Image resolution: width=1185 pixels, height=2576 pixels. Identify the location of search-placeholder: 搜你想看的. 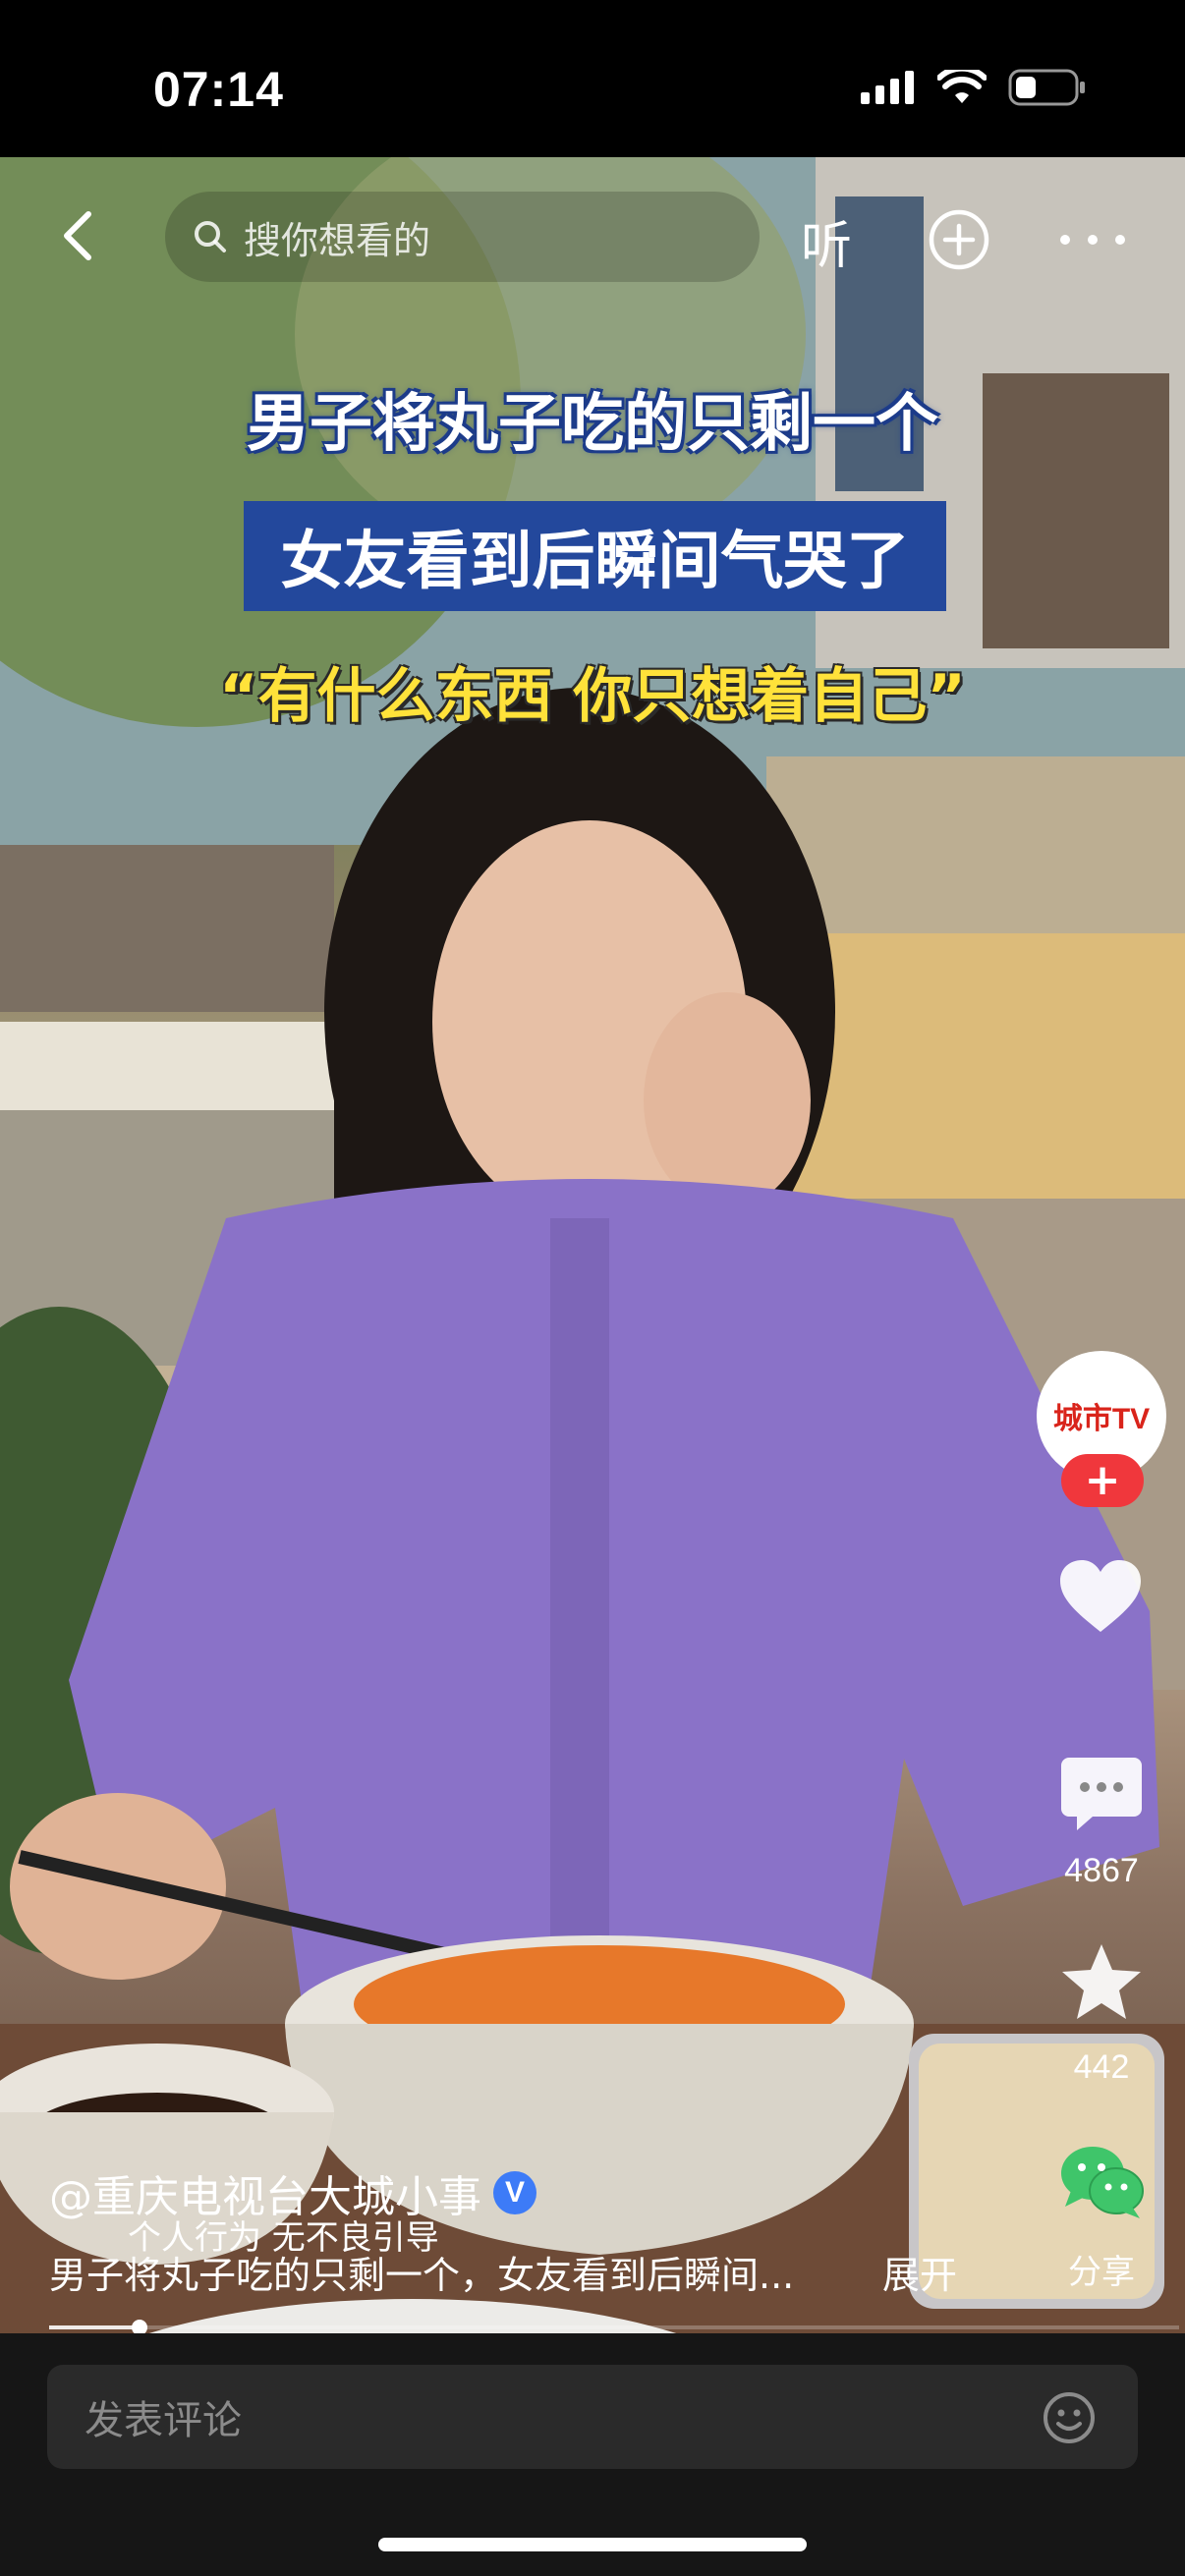
(338, 240).